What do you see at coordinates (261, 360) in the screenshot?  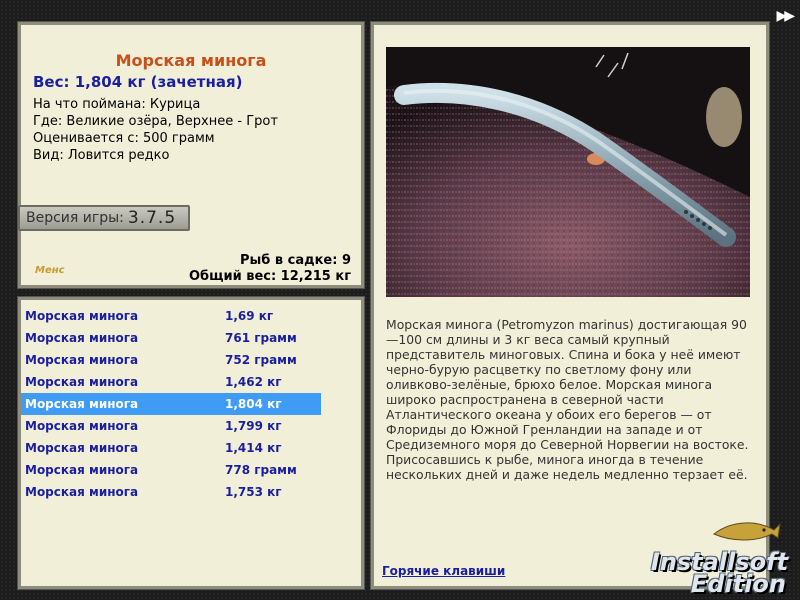 I see `catch-item-weight: 752 грамм` at bounding box center [261, 360].